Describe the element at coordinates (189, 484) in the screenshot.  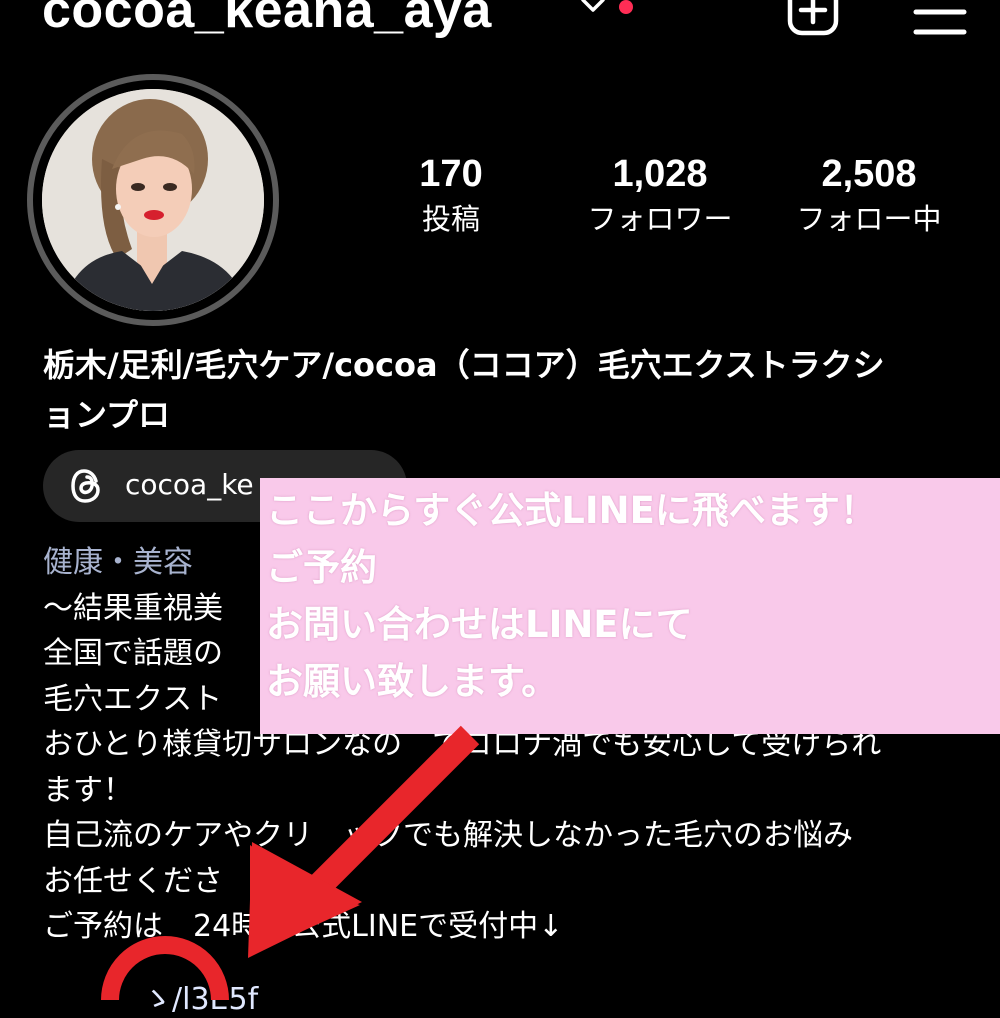
I see `threads-handle: cocoa_ke` at that location.